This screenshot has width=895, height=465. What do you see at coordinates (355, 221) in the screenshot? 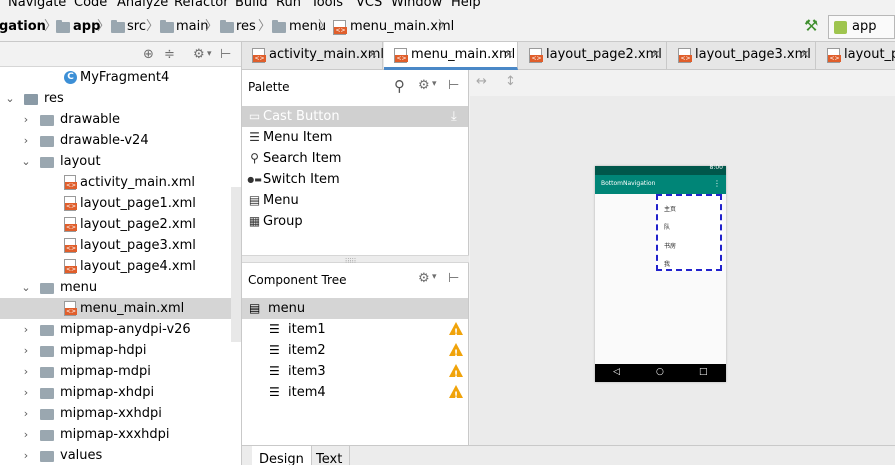
I see `palette-item: ▦ Group` at bounding box center [355, 221].